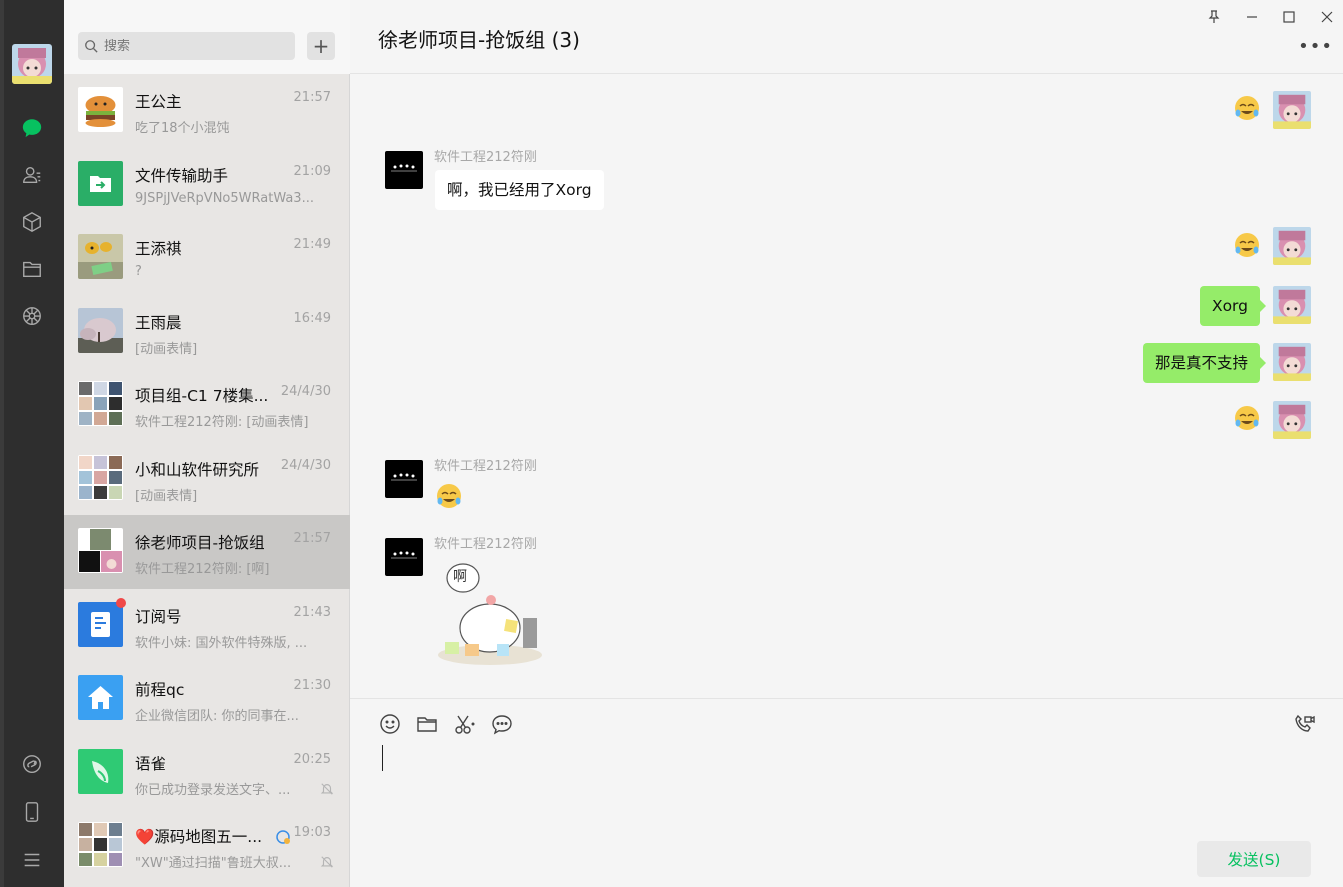 The height and width of the screenshot is (887, 1343). I want to click on session-name: 王公主, so click(158, 102).